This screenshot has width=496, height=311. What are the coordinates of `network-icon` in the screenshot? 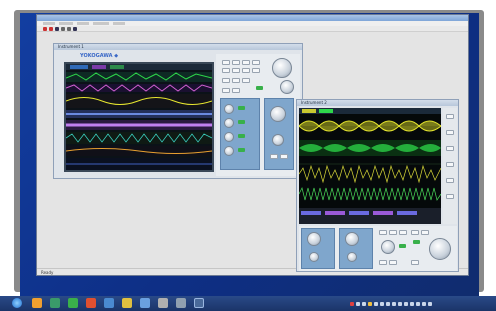 It's located at (430, 303).